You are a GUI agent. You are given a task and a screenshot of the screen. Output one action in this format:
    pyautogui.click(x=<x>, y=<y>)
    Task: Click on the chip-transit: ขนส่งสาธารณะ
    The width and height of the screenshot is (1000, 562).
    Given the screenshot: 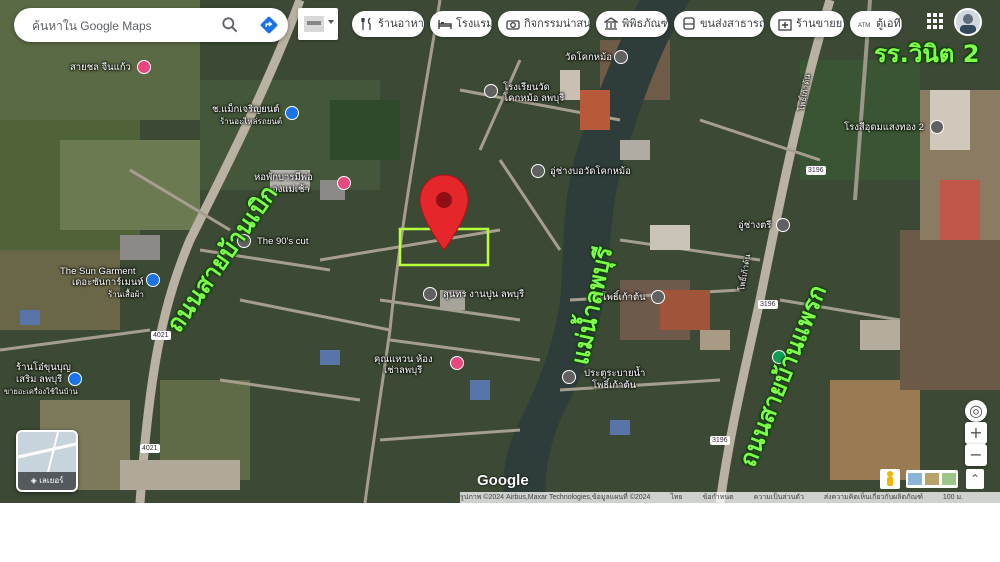 What is the action you would take?
    pyautogui.click(x=724, y=24)
    